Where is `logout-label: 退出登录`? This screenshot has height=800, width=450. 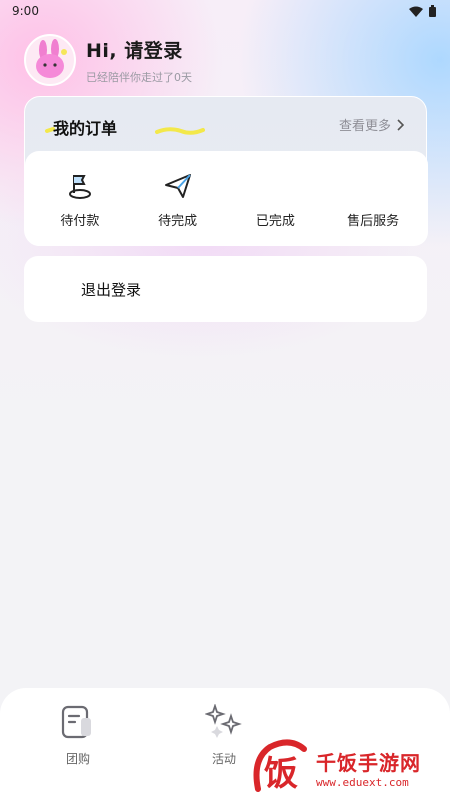 logout-label: 退出登录 is located at coordinates (111, 289).